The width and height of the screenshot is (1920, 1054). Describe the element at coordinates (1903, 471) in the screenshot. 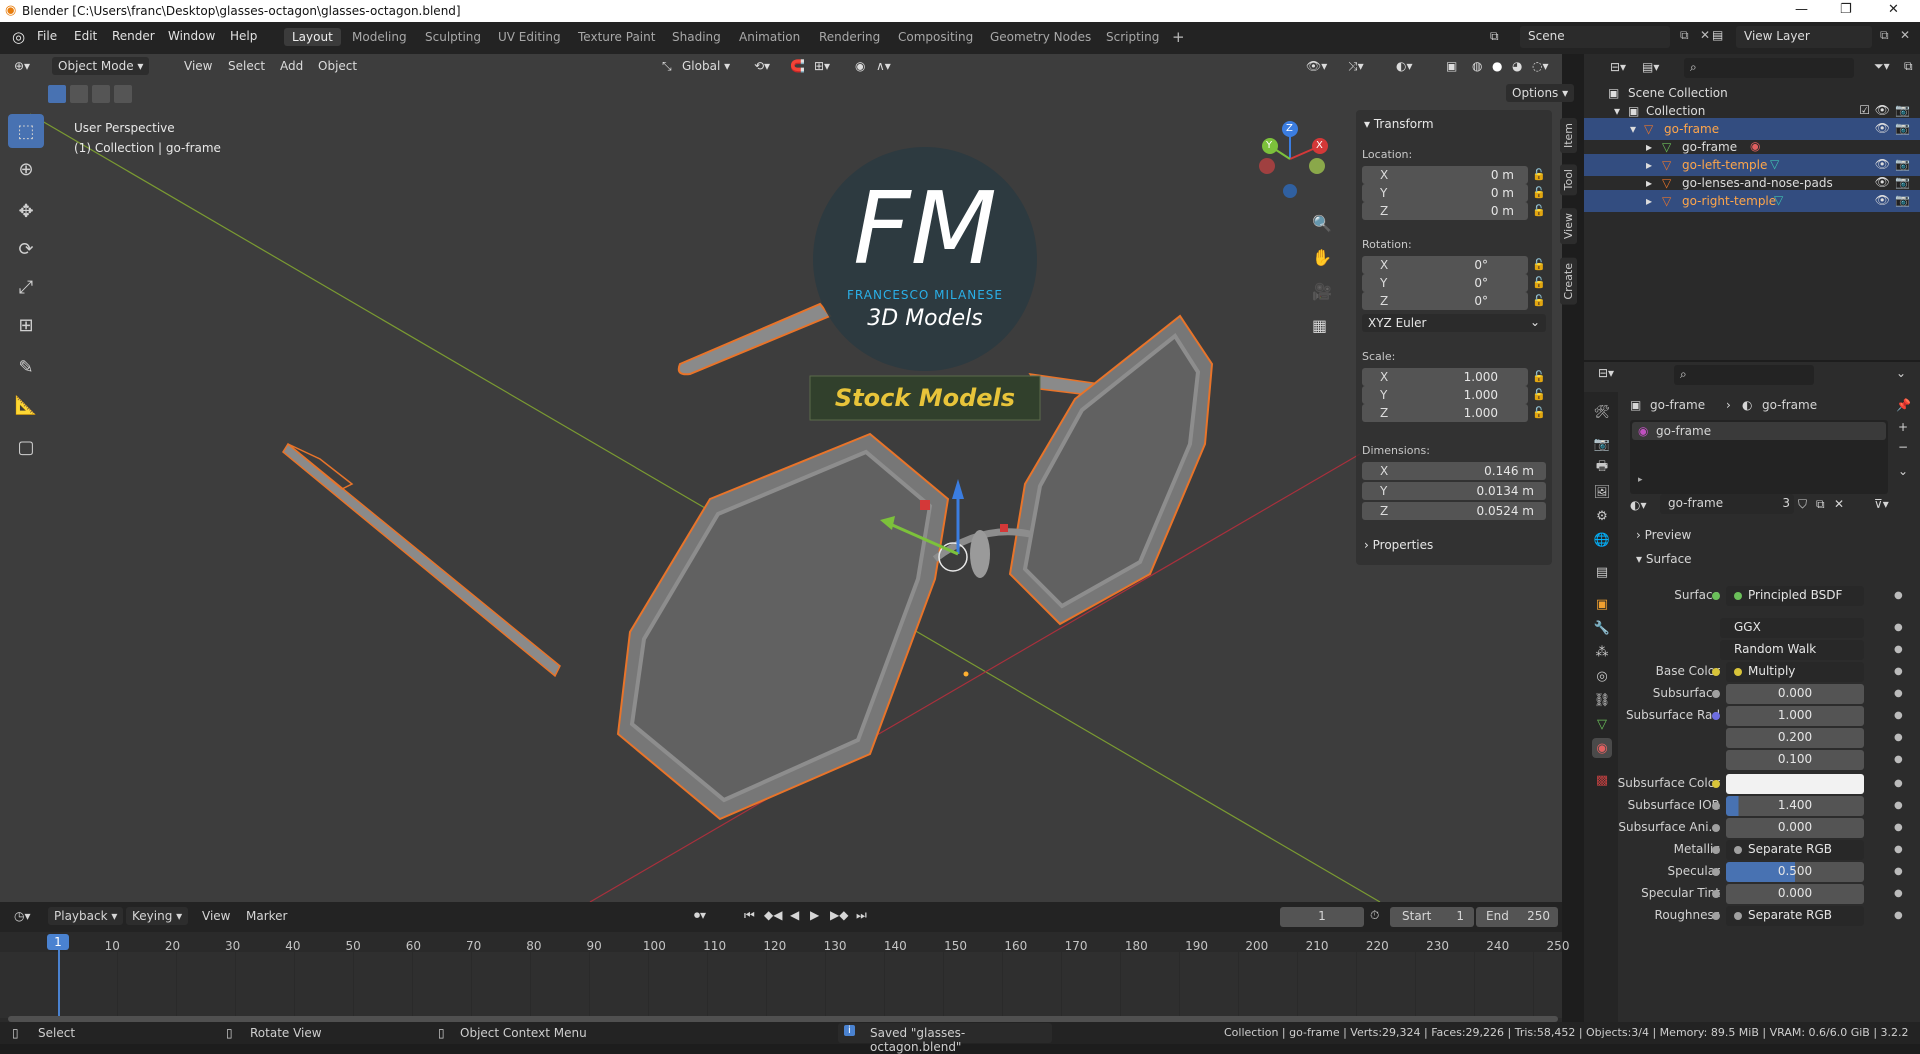

I see `slot-menu-icon: ⌄` at that location.